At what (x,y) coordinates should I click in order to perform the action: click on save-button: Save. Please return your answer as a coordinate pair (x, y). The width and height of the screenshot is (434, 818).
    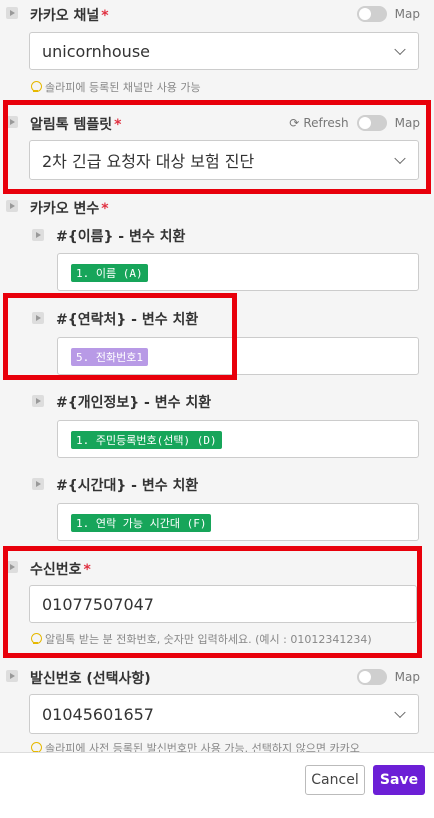
    Looking at the image, I should click on (399, 780).